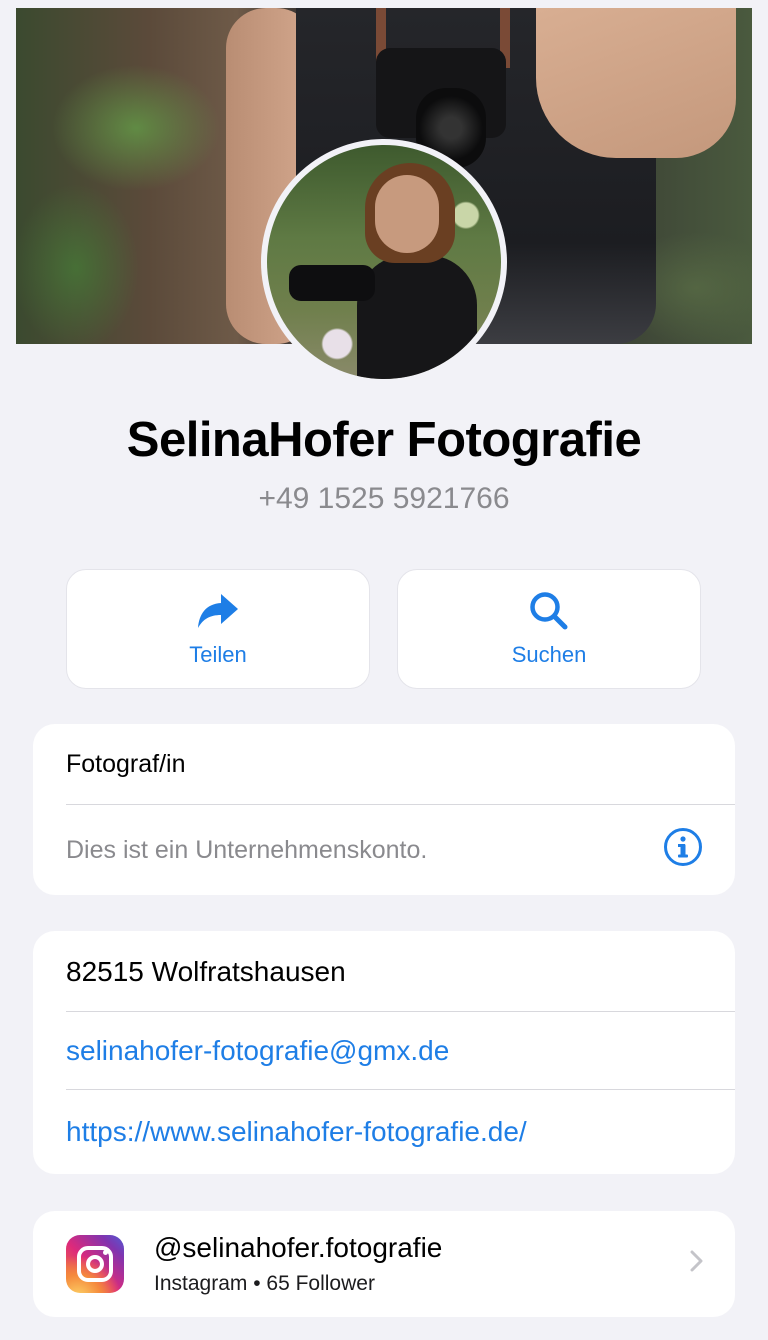  Describe the element at coordinates (206, 971) in the screenshot. I see `address-text: 82515 Wolfratshausen` at that location.